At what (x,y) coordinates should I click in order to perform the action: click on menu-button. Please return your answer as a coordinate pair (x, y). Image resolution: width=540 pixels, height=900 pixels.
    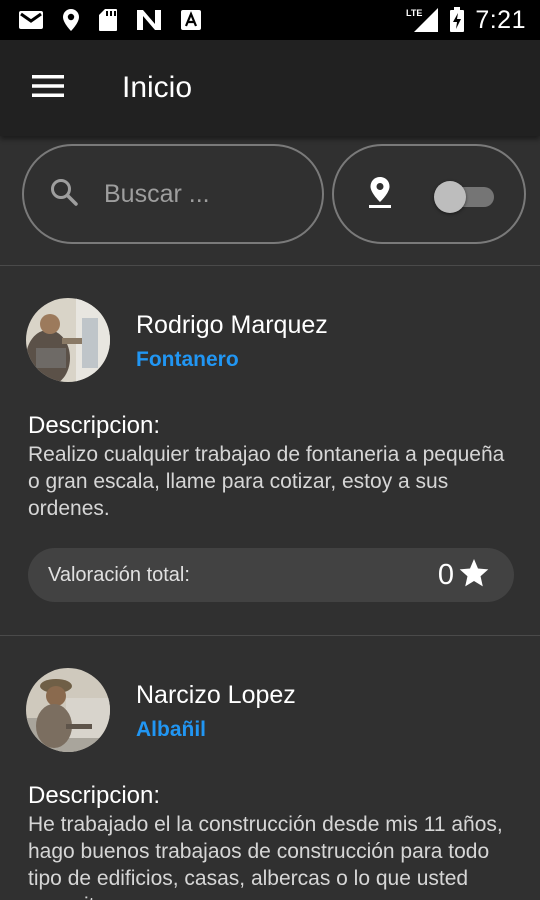
    Looking at the image, I should click on (48, 88).